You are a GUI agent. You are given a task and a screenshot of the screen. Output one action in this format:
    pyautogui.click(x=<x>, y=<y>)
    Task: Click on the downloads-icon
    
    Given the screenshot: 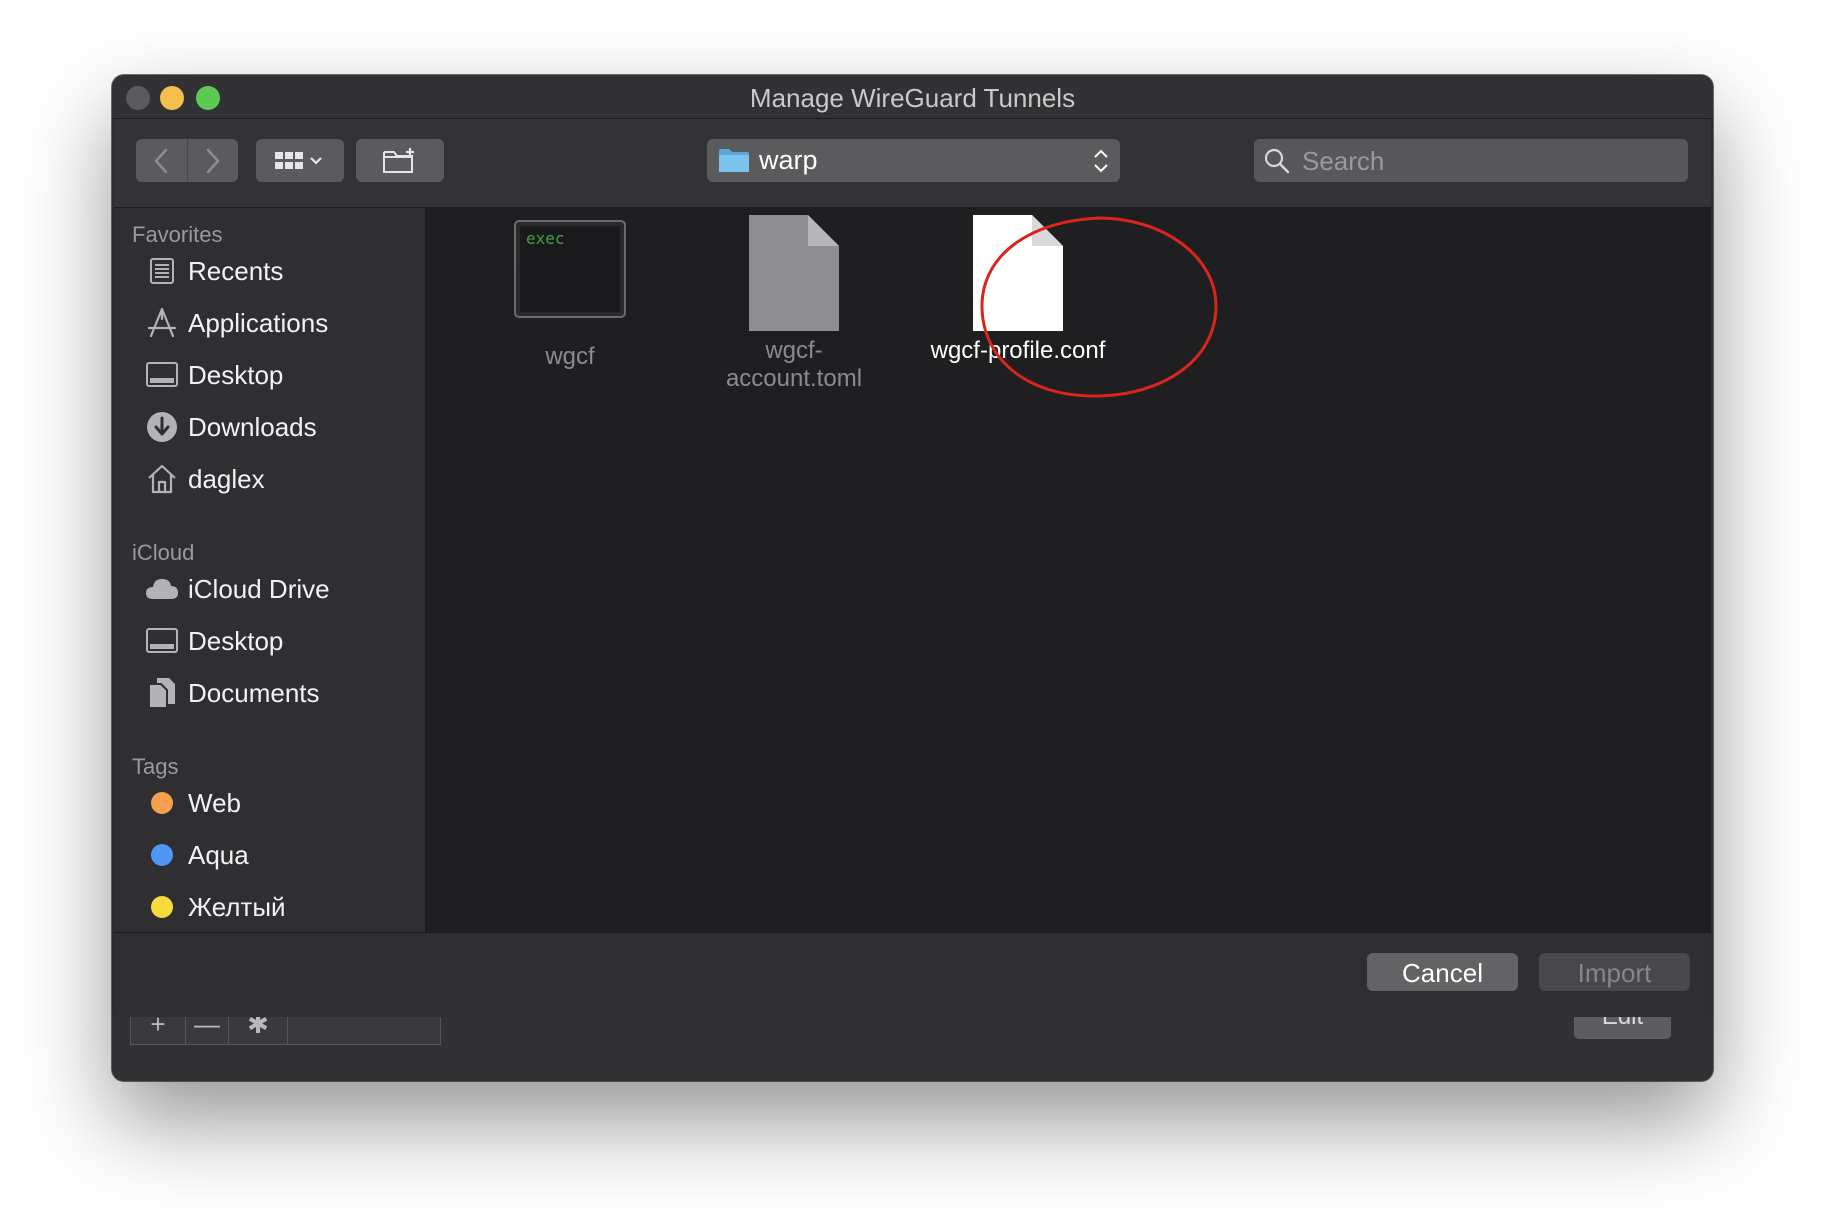 What is the action you would take?
    pyautogui.click(x=162, y=427)
    